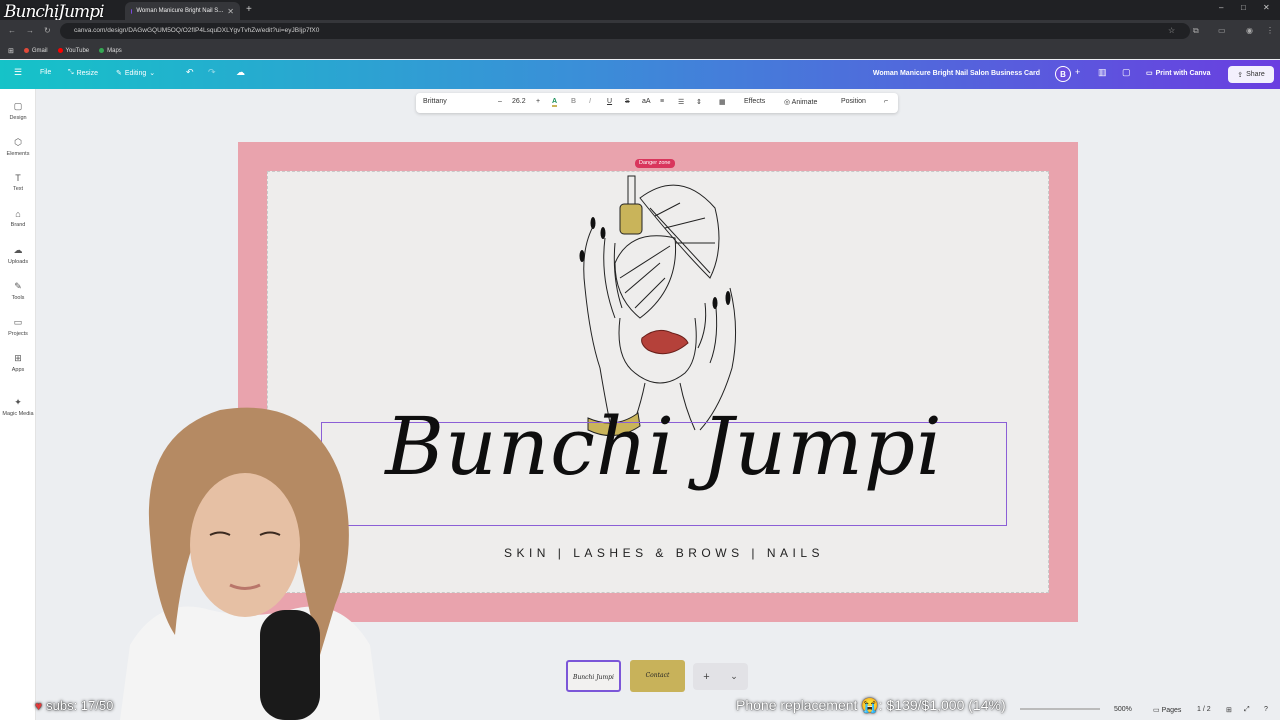 The image size is (1280, 720). I want to click on pages-icon: ▭, so click(1156, 710).